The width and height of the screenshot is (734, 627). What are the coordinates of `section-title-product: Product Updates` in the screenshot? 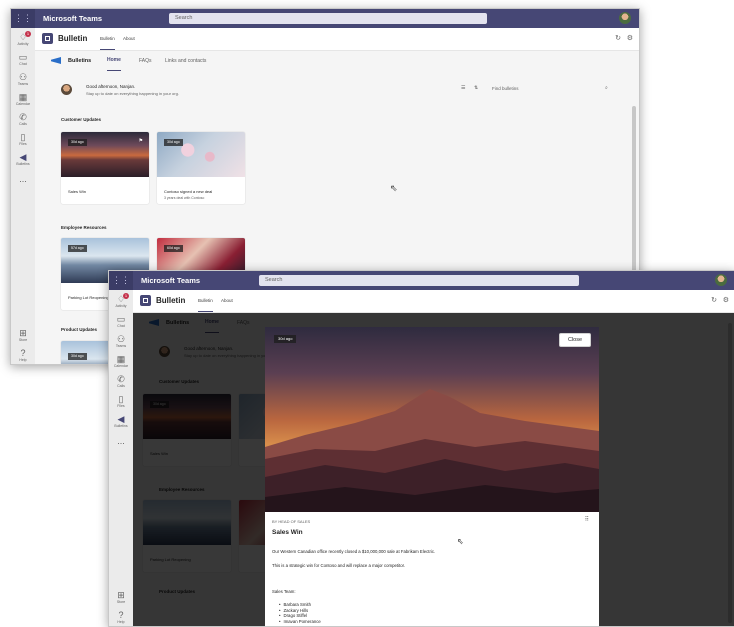 It's located at (79, 329).